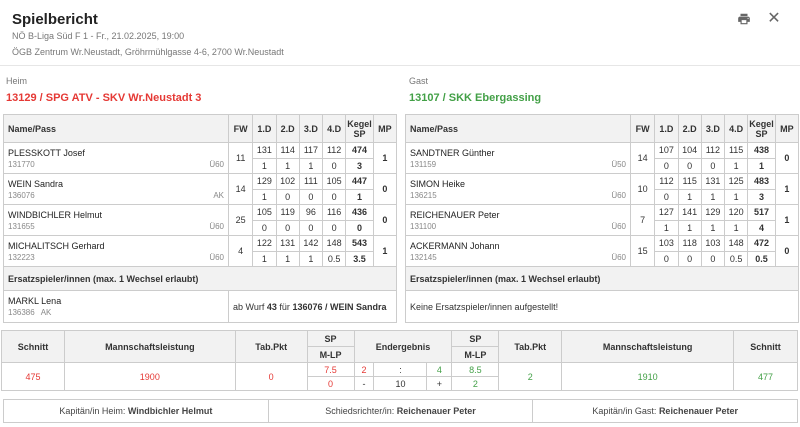 This screenshot has height=427, width=800. What do you see at coordinates (264, 212) in the screenshot?
I see `player-throw-d1: 105` at bounding box center [264, 212].